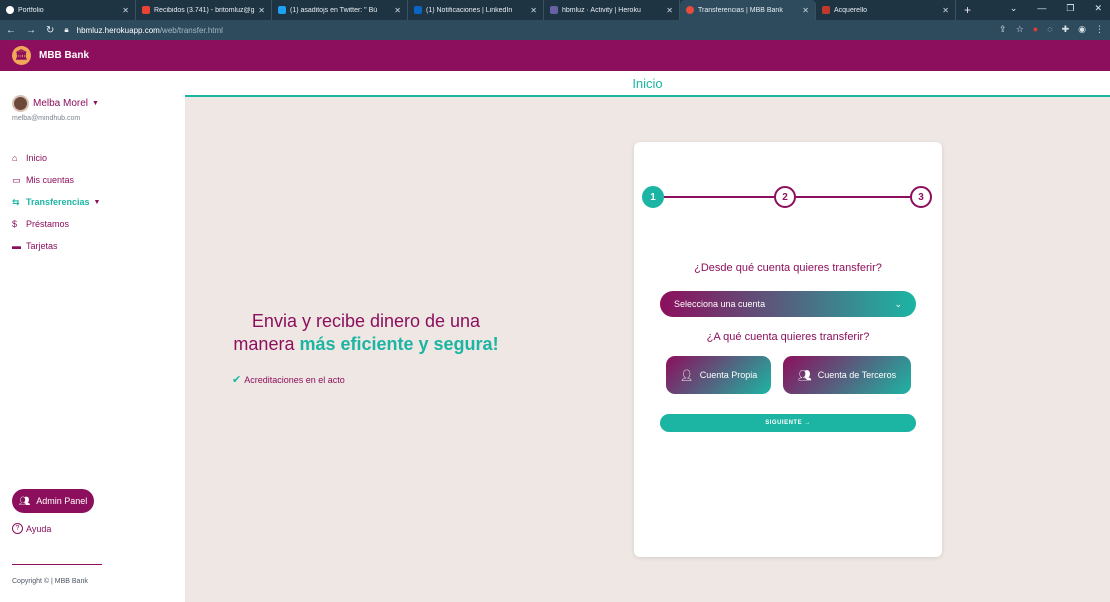  Describe the element at coordinates (967, 10) in the screenshot. I see `new-tab-button: +` at that location.